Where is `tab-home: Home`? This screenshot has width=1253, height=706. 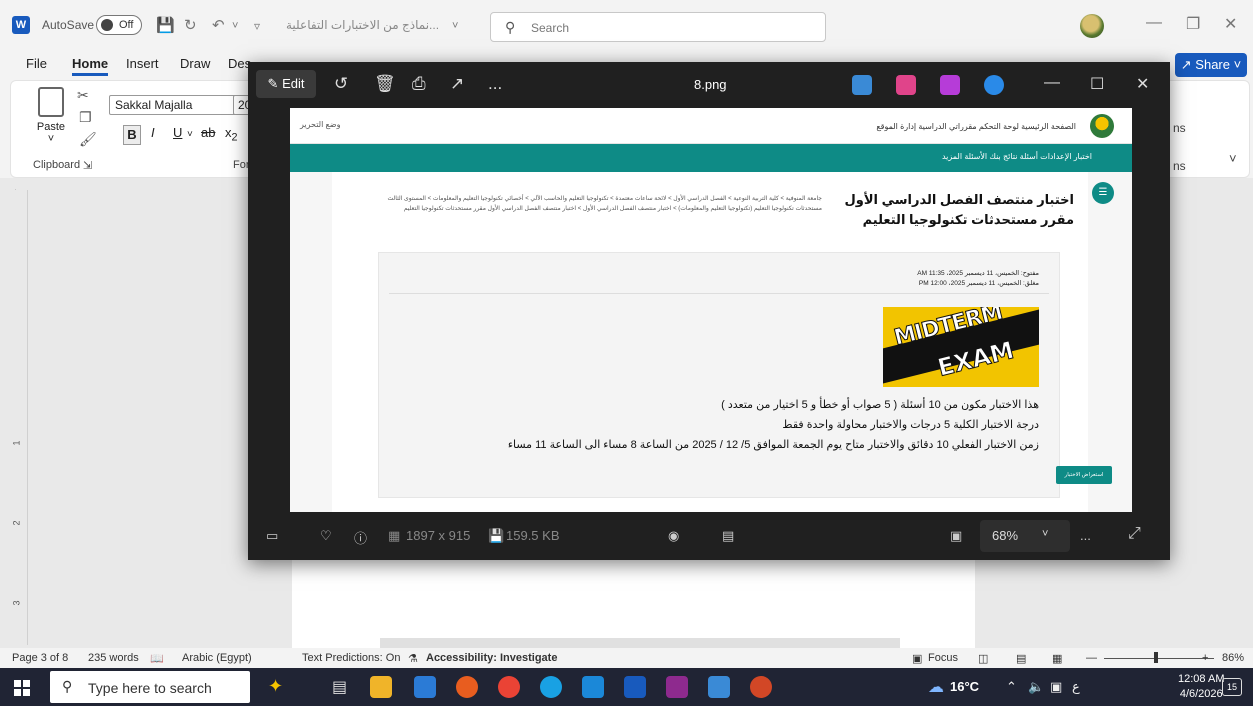 tab-home: Home is located at coordinates (90, 66).